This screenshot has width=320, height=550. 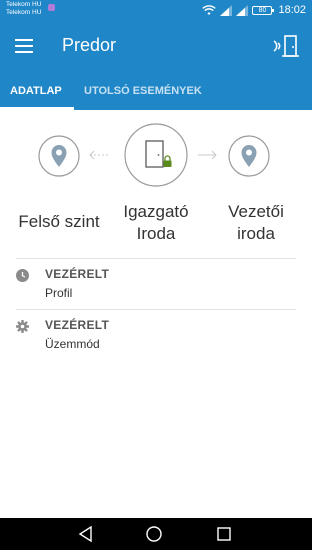 What do you see at coordinates (98, 155) in the screenshot?
I see `arrow-left-icon` at bounding box center [98, 155].